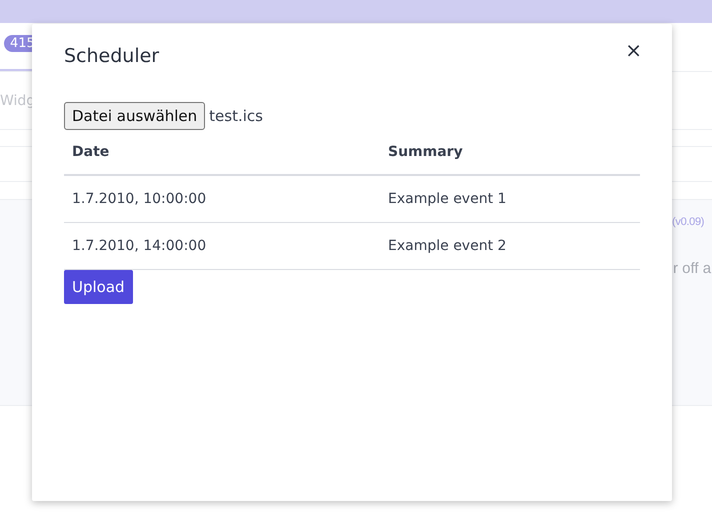 This screenshot has width=712, height=527. Describe the element at coordinates (135, 116) in the screenshot. I see `choose-file-button: Datei auswählen` at that location.